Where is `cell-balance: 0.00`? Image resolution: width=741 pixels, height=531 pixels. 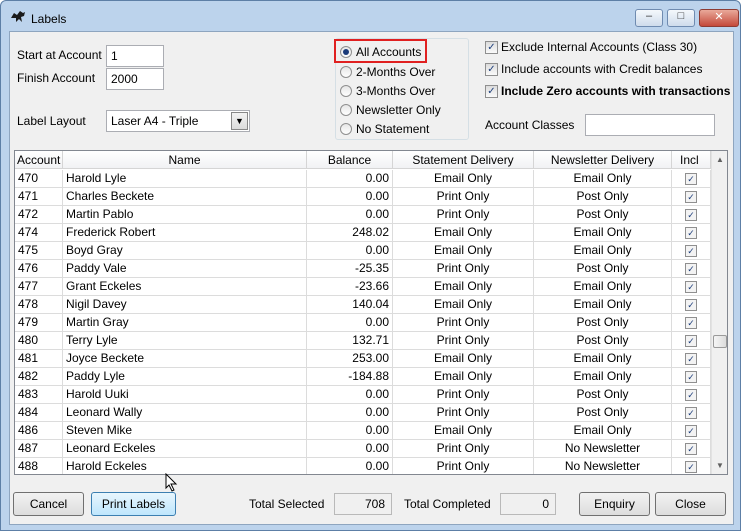
cell-balance: 0.00 is located at coordinates (350, 323).